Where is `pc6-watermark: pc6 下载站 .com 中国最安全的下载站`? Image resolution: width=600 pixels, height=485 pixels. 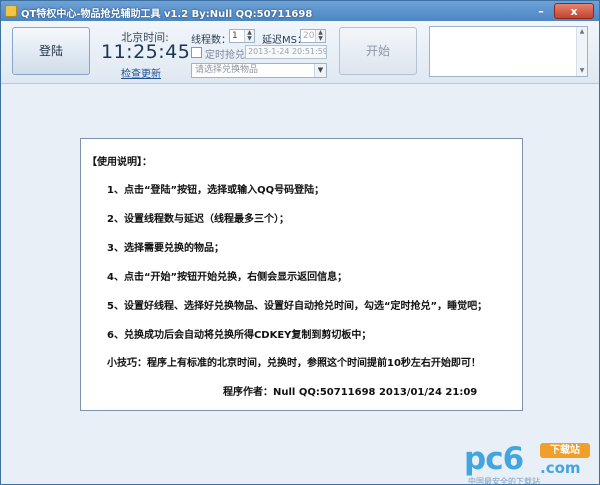
pc6-watermark: pc6 下载站 .com 中国最安全的下载站 is located at coordinates (531, 463).